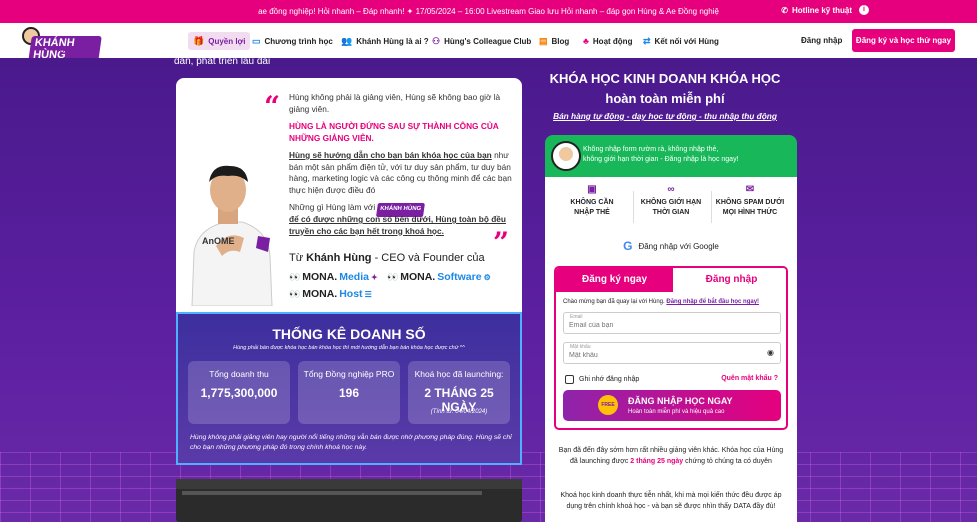 This screenshot has height=522, width=977. I want to click on founder-name: Khánh Hùng, so click(339, 258).